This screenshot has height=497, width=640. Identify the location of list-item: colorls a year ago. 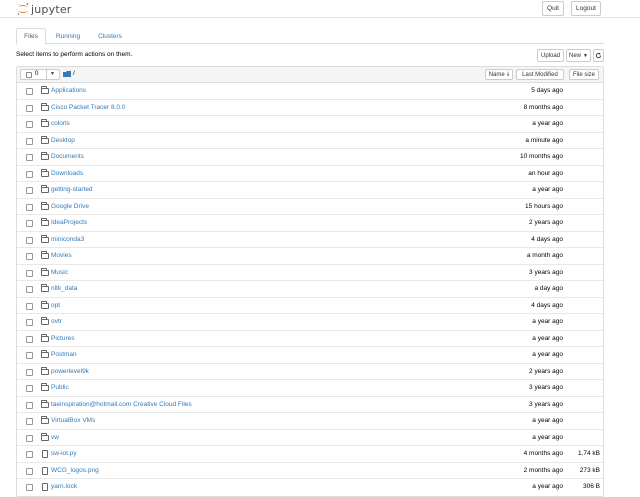
(310, 124).